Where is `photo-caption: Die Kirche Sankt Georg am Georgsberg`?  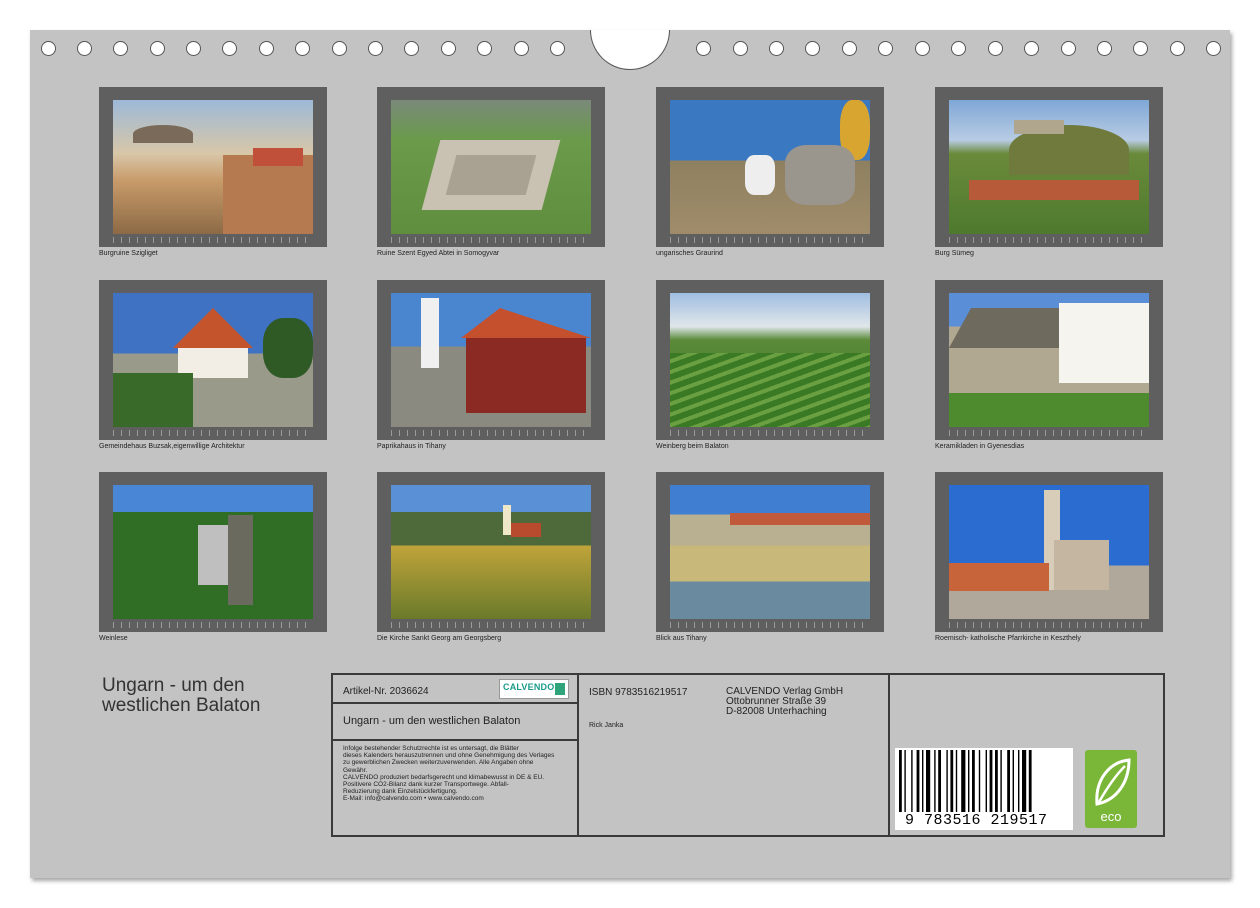
photo-caption: Die Kirche Sankt Georg am Georgsberg is located at coordinates (439, 638).